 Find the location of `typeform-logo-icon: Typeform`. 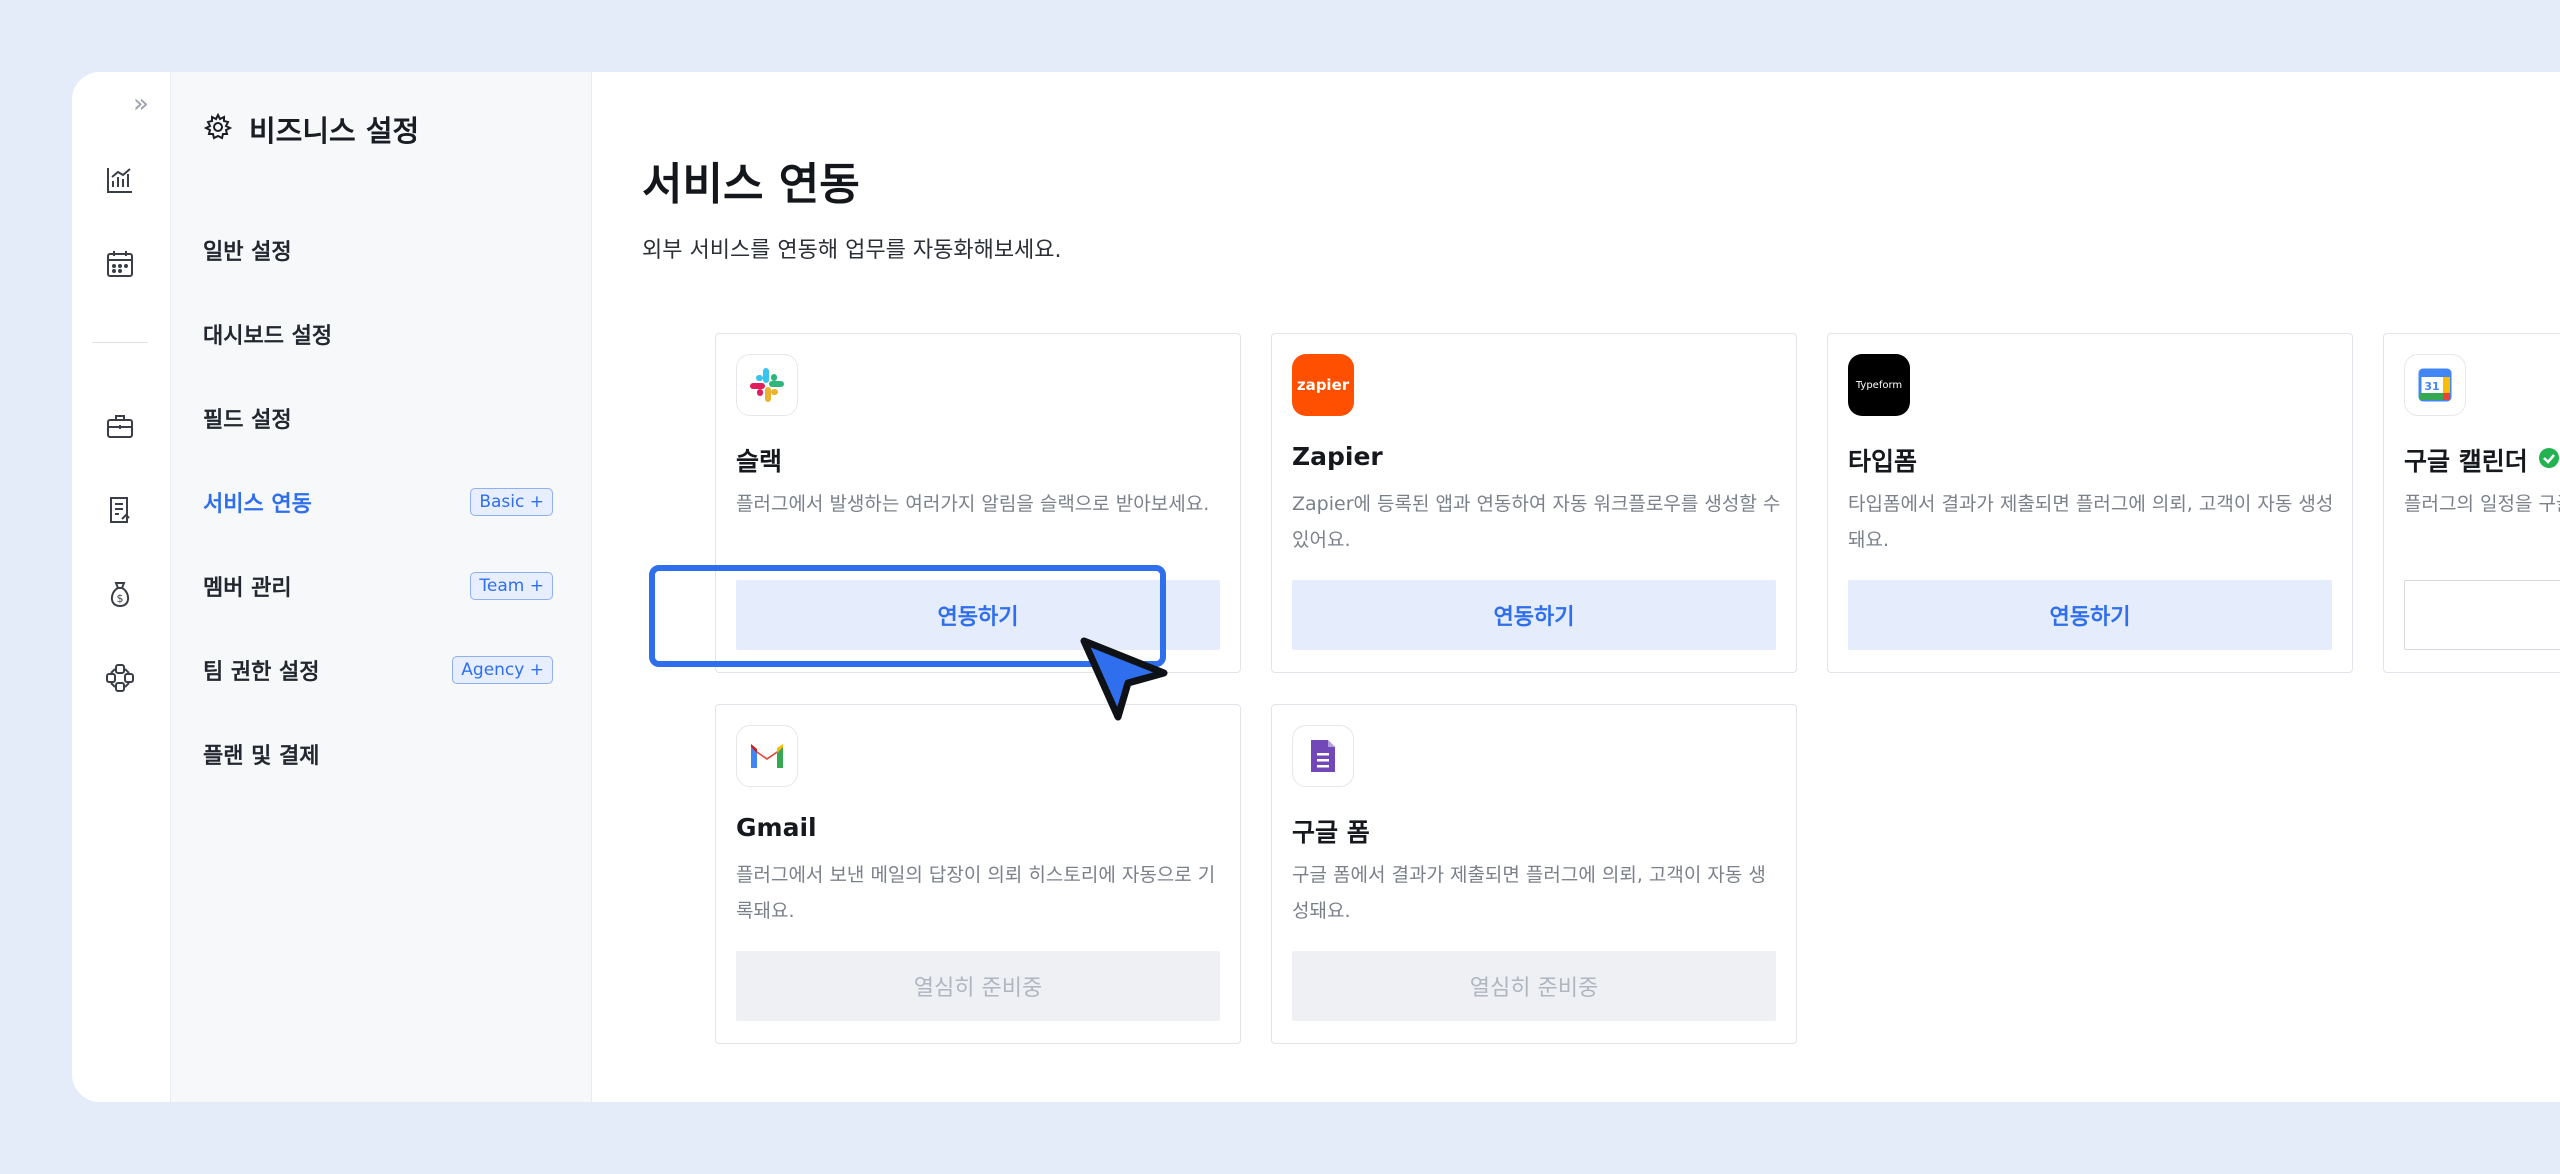

typeform-logo-icon: Typeform is located at coordinates (1879, 385).